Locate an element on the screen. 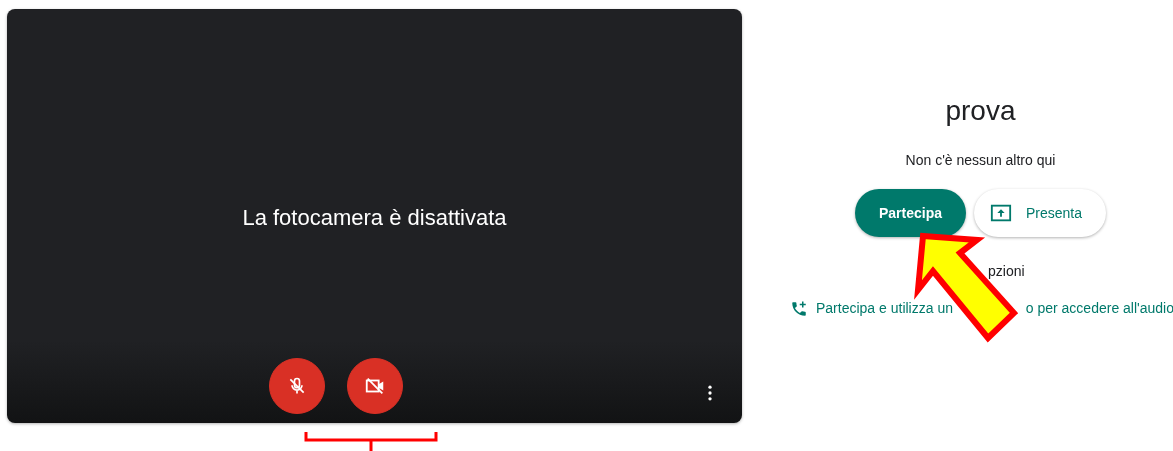 This screenshot has height=451, width=1173. present-button: Presenta is located at coordinates (1040, 213).